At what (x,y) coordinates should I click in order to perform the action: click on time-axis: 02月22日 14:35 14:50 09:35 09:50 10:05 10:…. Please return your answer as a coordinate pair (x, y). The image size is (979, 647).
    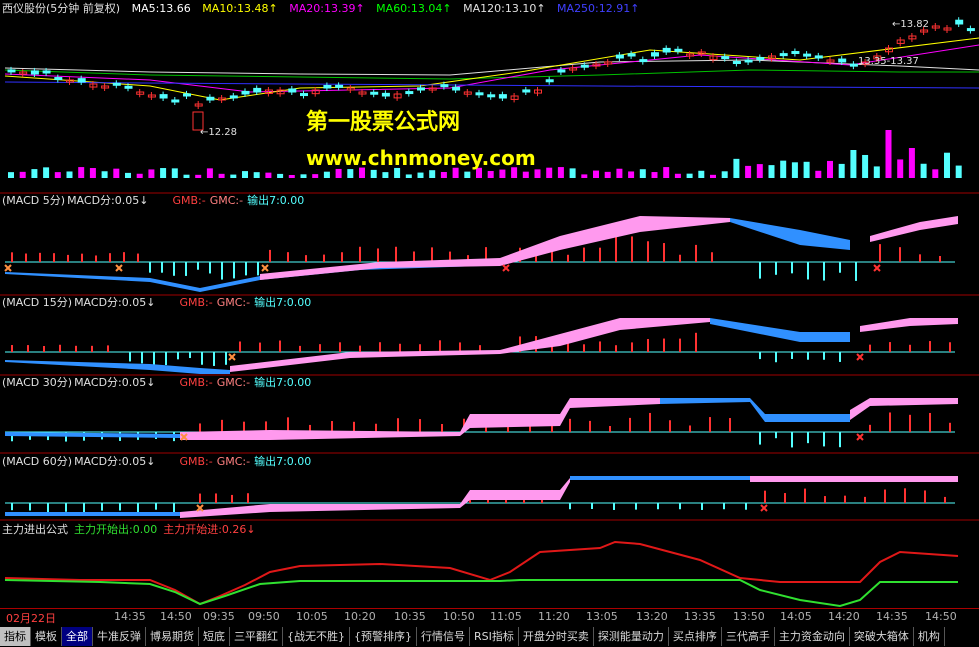
    Looking at the image, I should click on (489, 617).